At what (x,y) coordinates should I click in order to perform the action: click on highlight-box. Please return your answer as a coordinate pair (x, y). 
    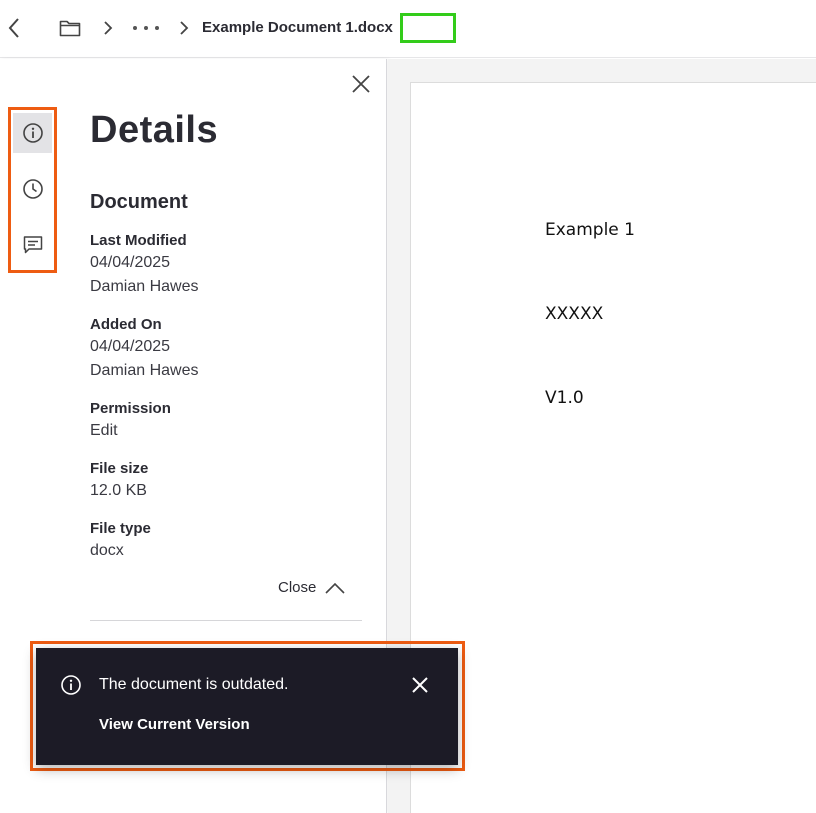
    Looking at the image, I should click on (428, 28).